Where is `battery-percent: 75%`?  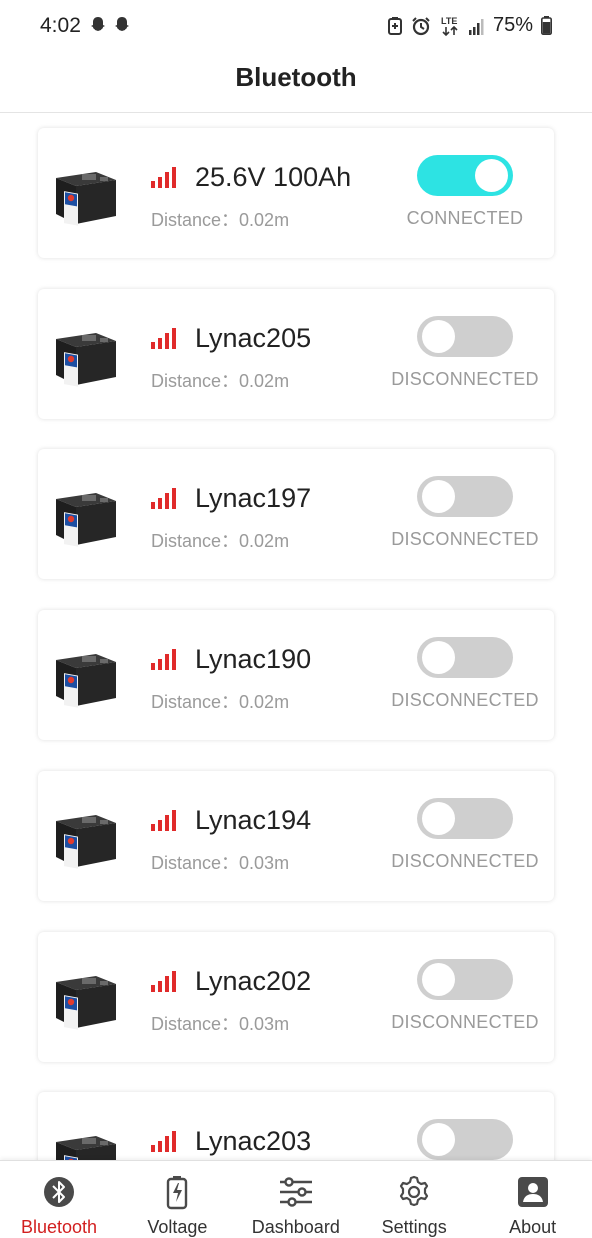
battery-percent: 75% is located at coordinates (512, 25).